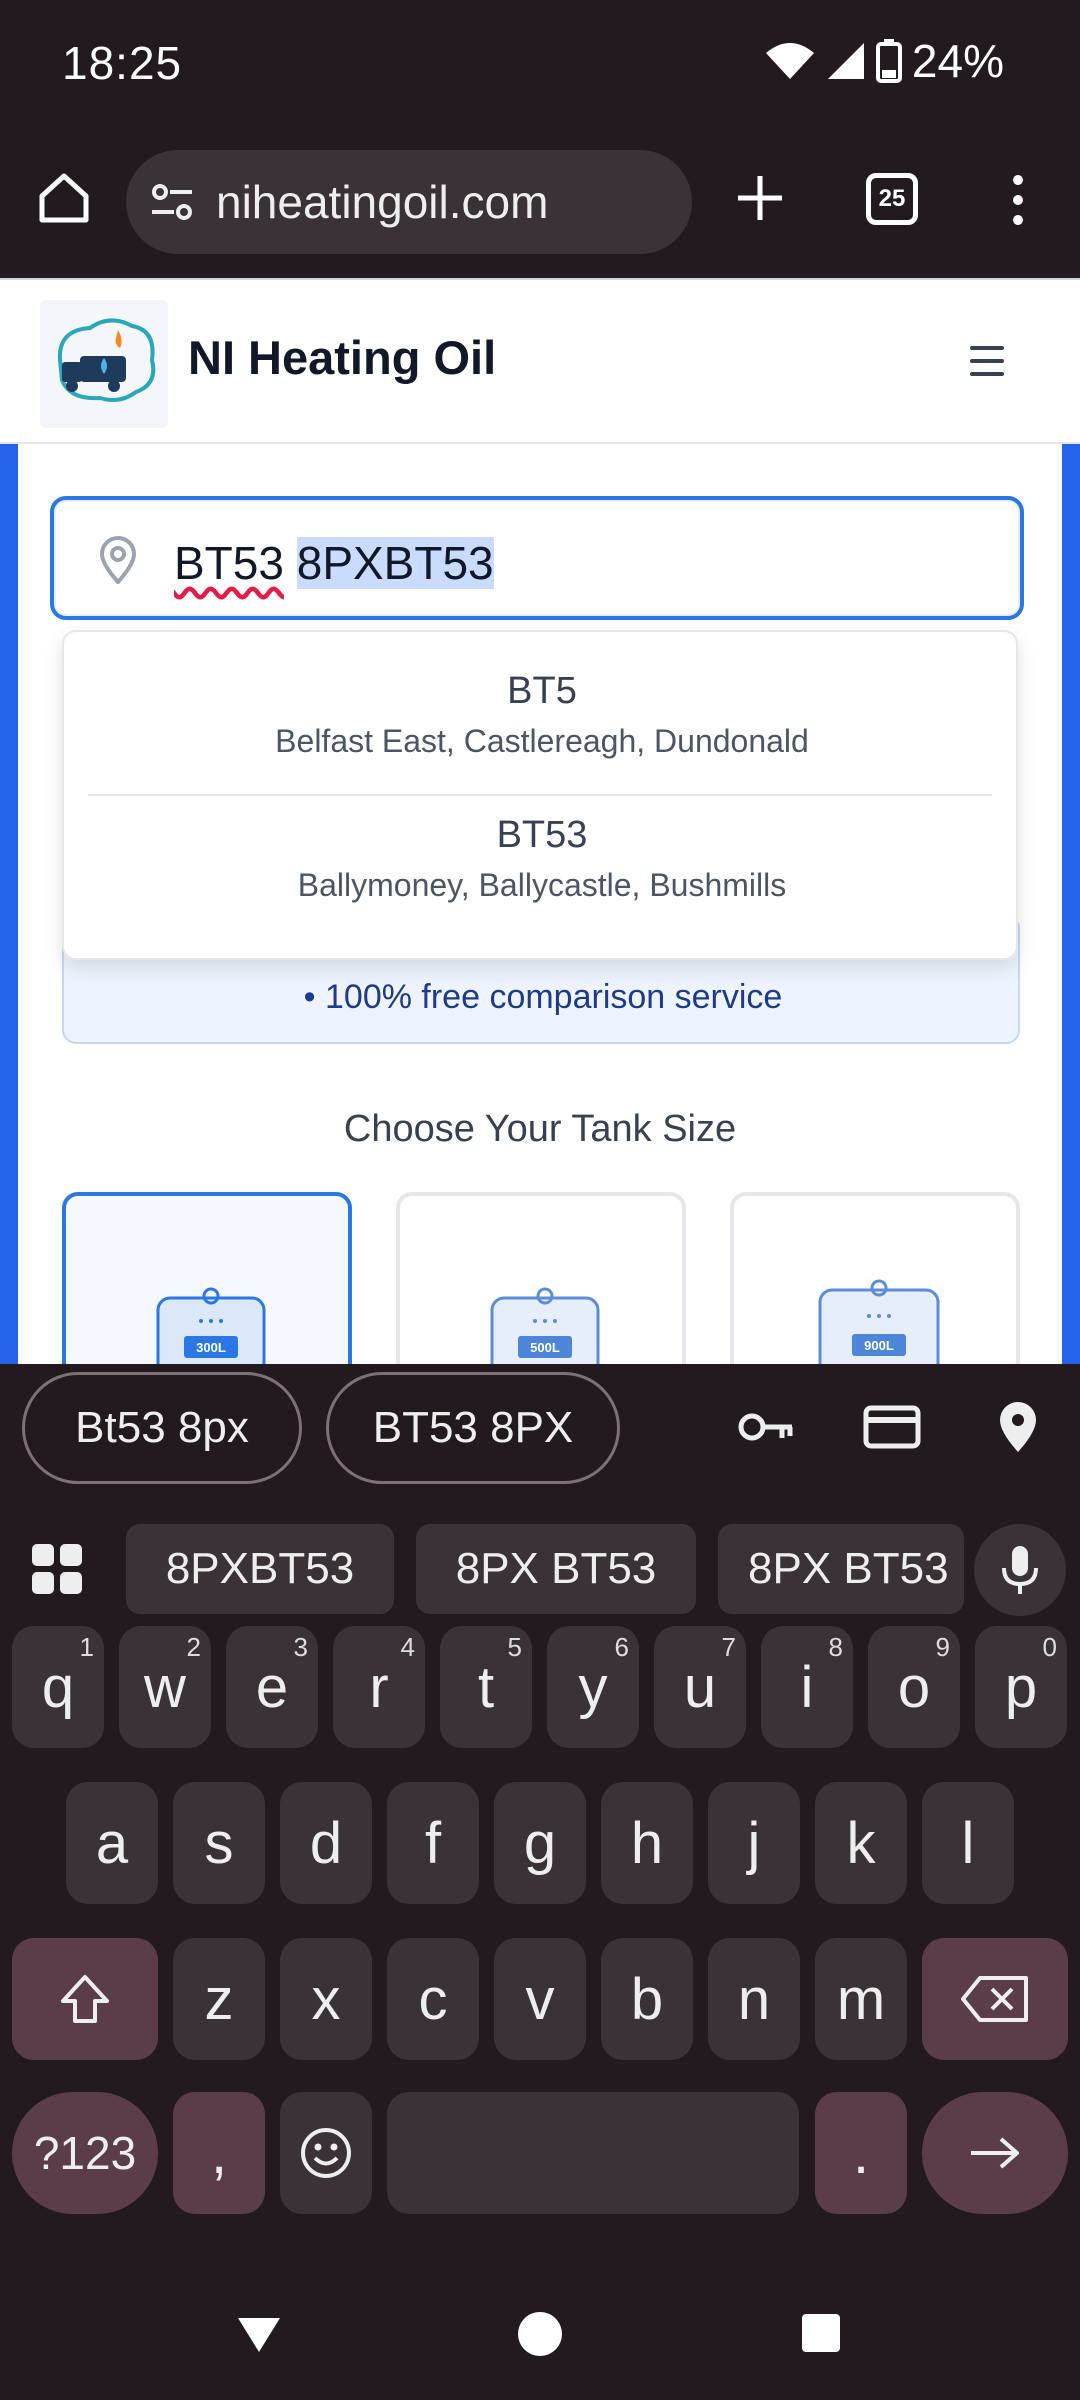 This screenshot has width=1080, height=2400. What do you see at coordinates (892, 1427) in the screenshot?
I see `credit-card-icon` at bounding box center [892, 1427].